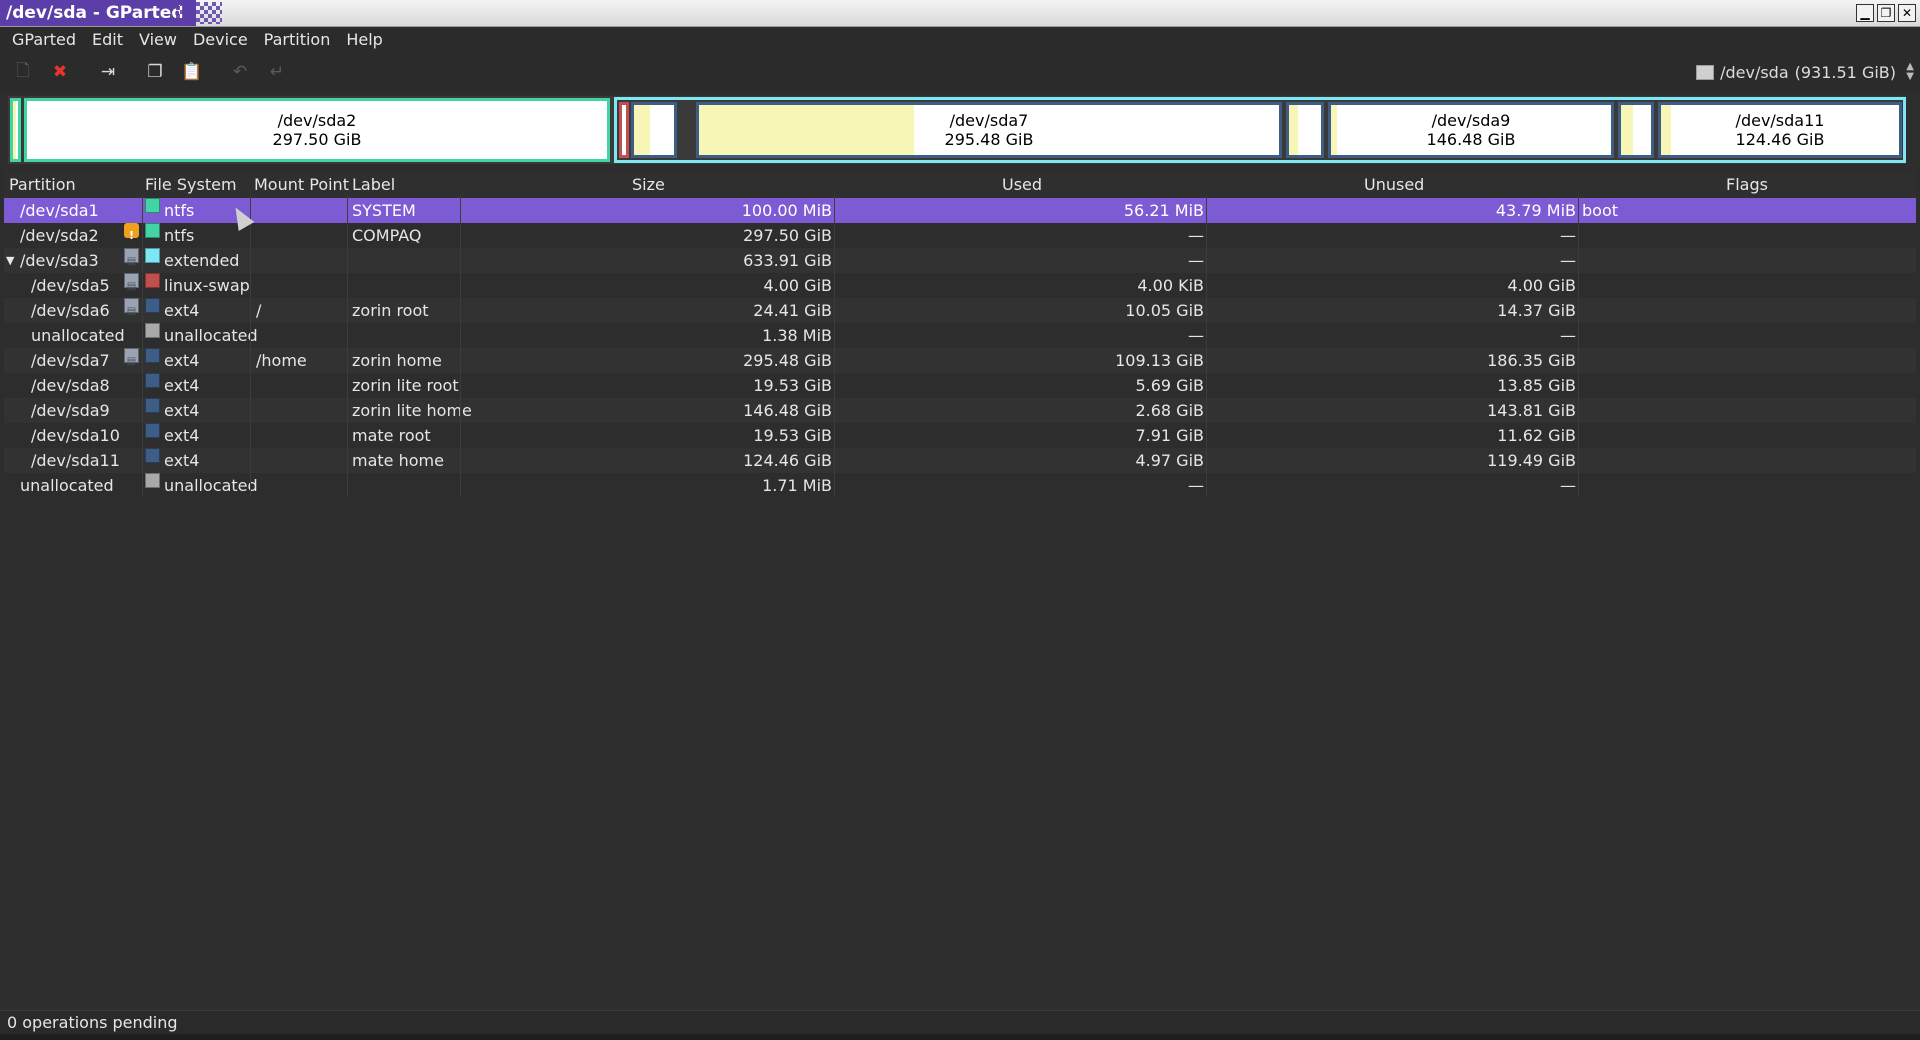  Describe the element at coordinates (373, 185) in the screenshot. I see `col-label: Label` at that location.